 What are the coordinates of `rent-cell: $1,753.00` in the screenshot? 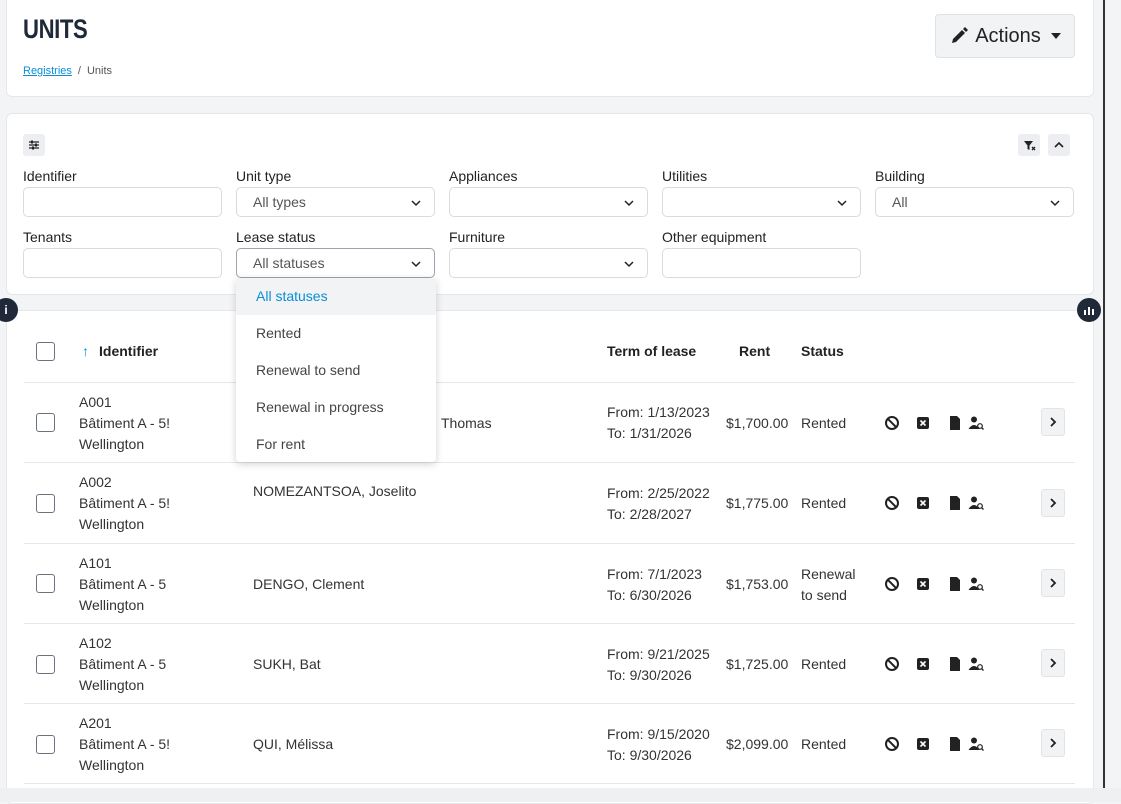 It's located at (757, 584).